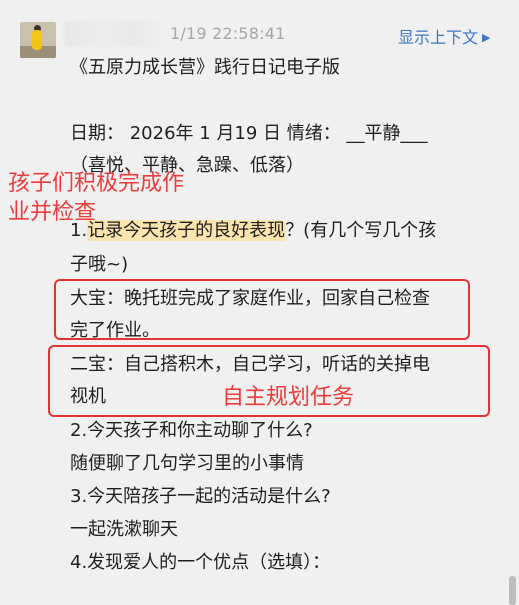 The height and width of the screenshot is (605, 519). Describe the element at coordinates (114, 34) in the screenshot. I see `sender-name-blurred` at that location.